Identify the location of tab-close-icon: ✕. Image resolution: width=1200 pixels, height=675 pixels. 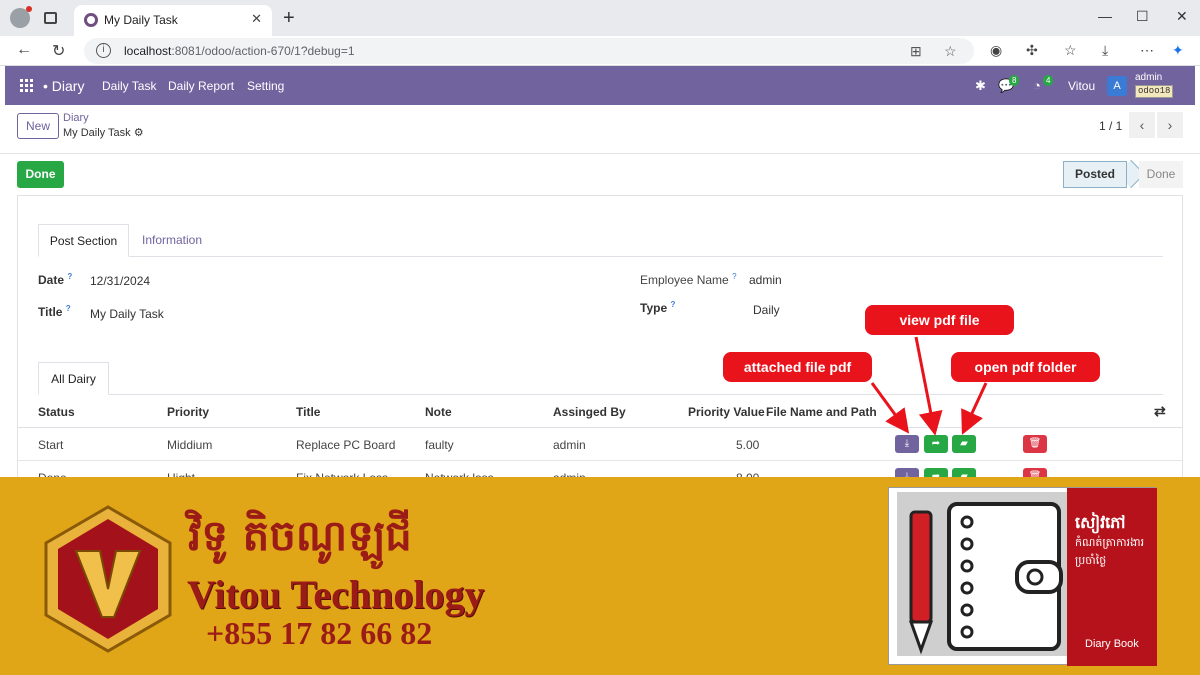
(256, 19).